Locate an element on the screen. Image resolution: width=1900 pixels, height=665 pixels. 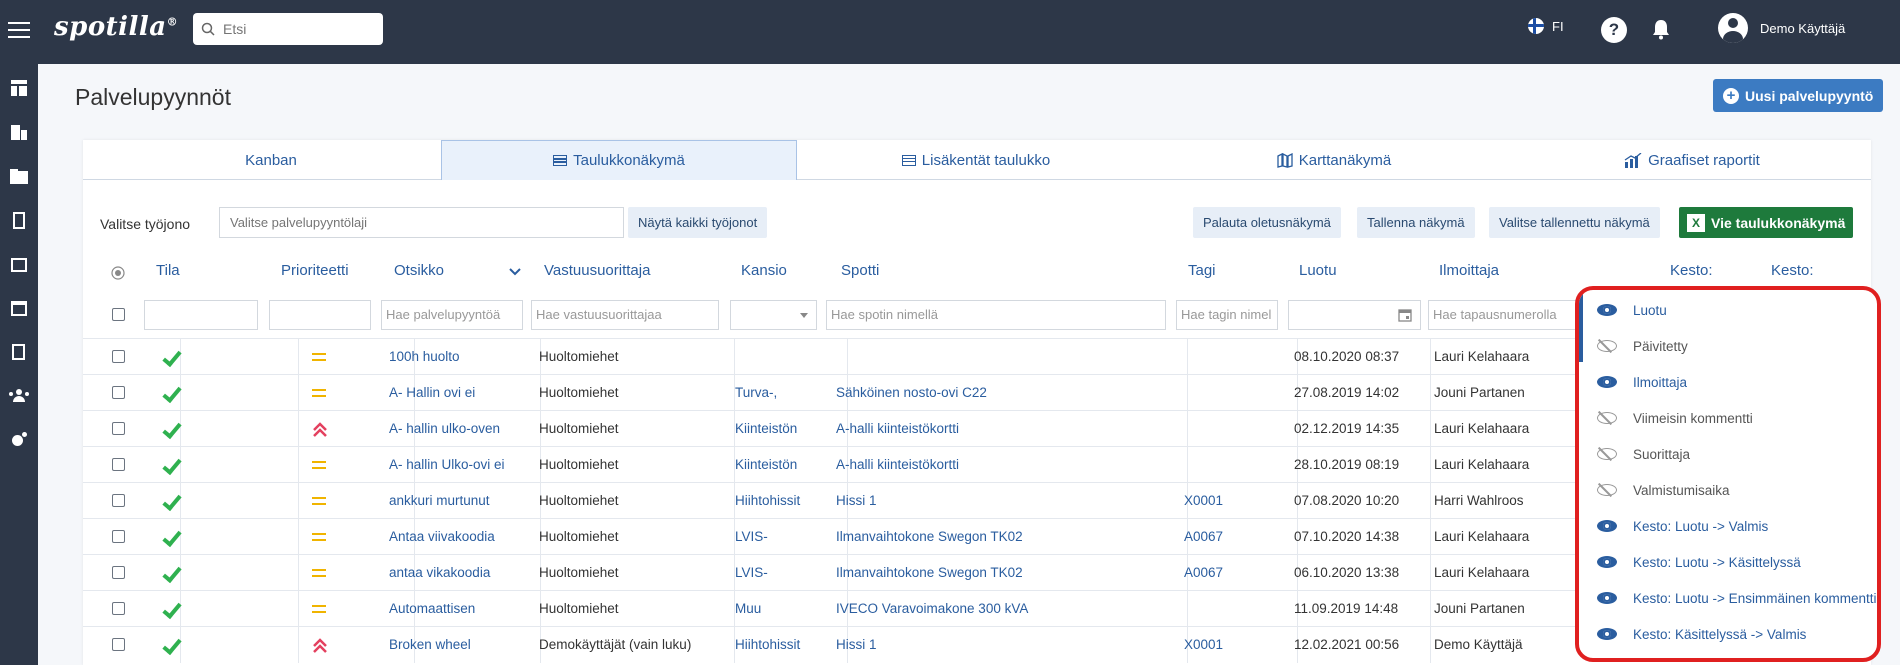
row-title: A- hallin Ulko-ovi ei is located at coordinates (459, 465).